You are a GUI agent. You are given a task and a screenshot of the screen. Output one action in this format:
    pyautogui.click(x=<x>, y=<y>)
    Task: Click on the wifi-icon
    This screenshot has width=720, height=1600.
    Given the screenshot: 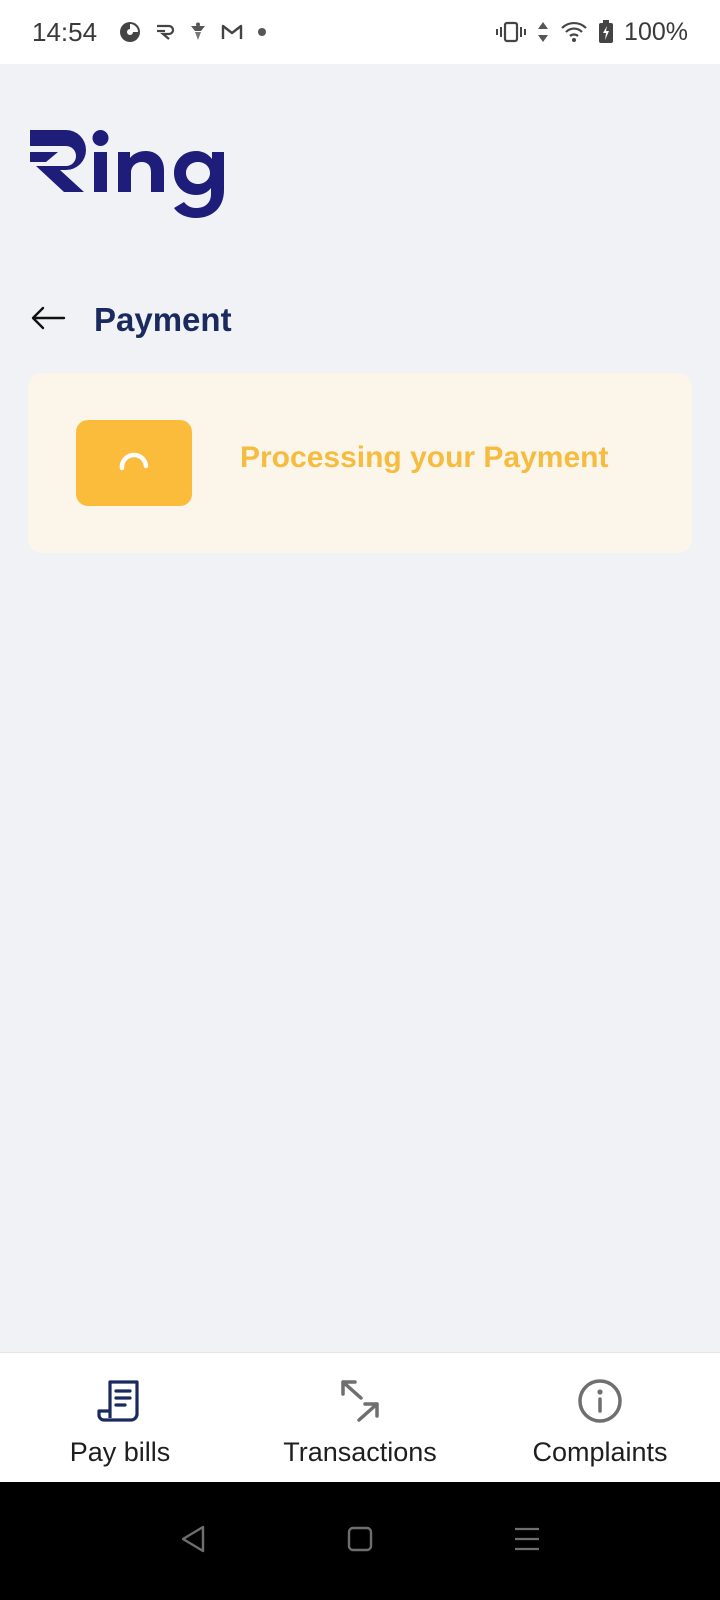 What is the action you would take?
    pyautogui.click(x=574, y=32)
    